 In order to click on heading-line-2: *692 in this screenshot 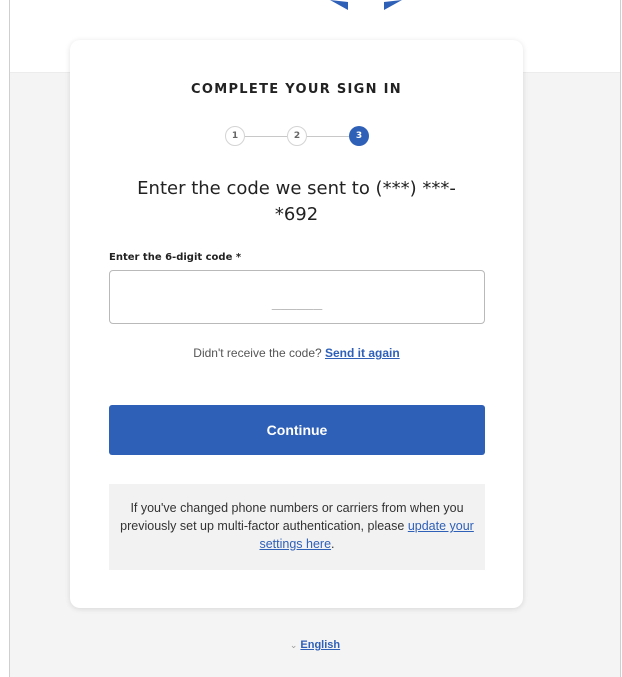, I will do `click(296, 214)`.